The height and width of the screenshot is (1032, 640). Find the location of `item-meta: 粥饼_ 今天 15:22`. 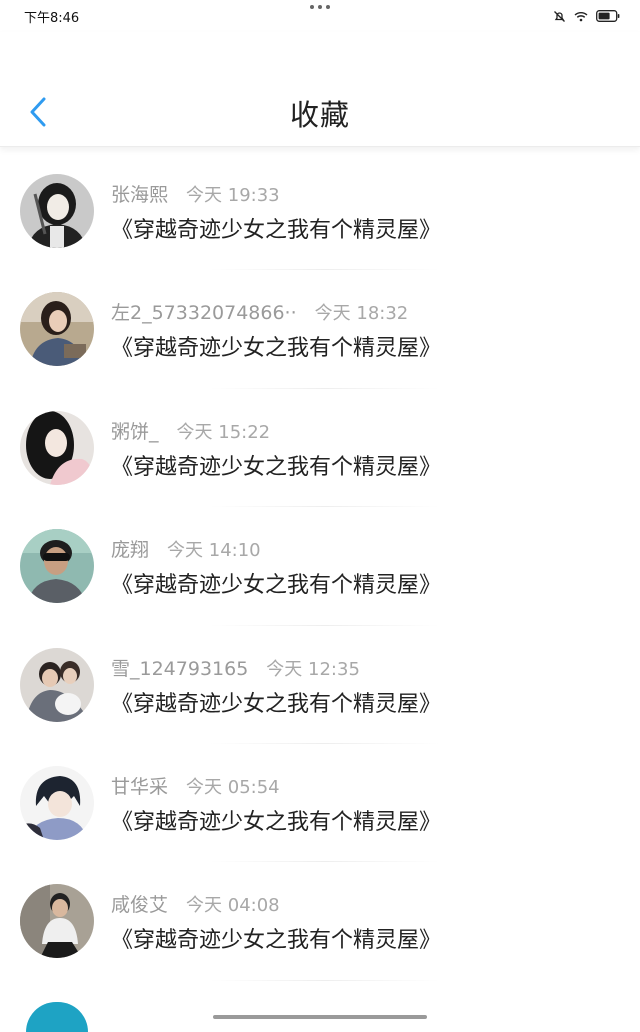

item-meta: 粥饼_ 今天 15:22 is located at coordinates (190, 430).